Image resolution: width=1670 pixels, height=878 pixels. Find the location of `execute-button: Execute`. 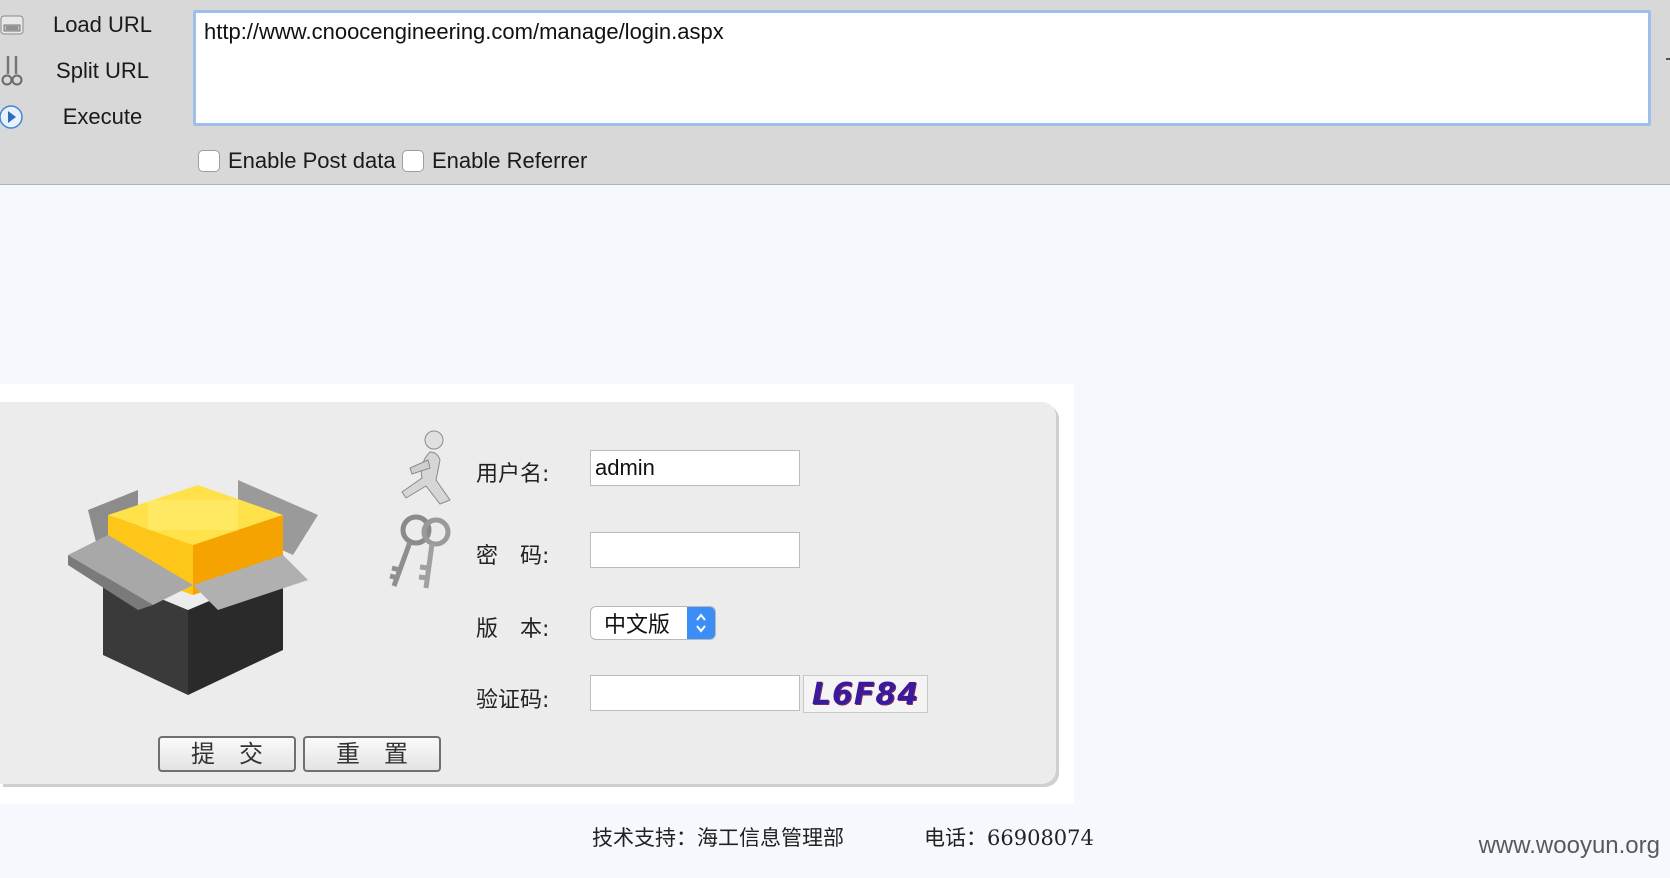

execute-button: Execute is located at coordinates (90, 117).